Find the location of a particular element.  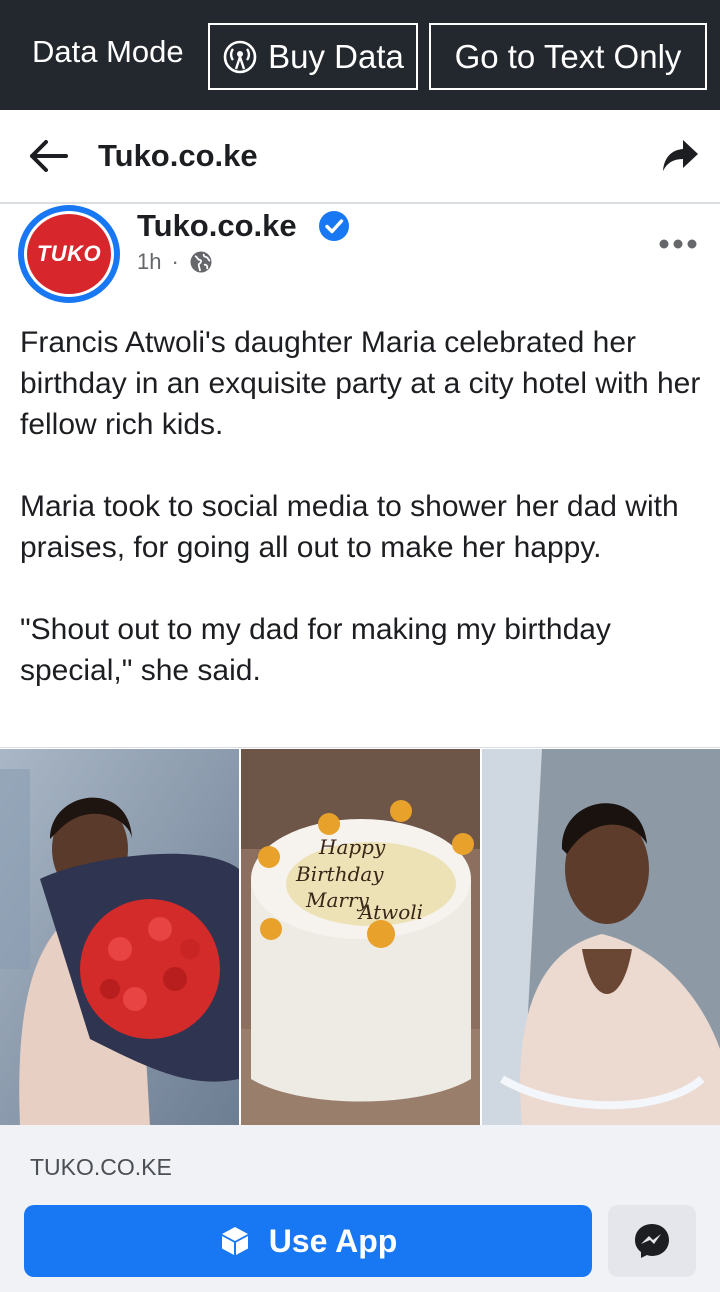

cake-text: Birthday is located at coordinates (339, 874).